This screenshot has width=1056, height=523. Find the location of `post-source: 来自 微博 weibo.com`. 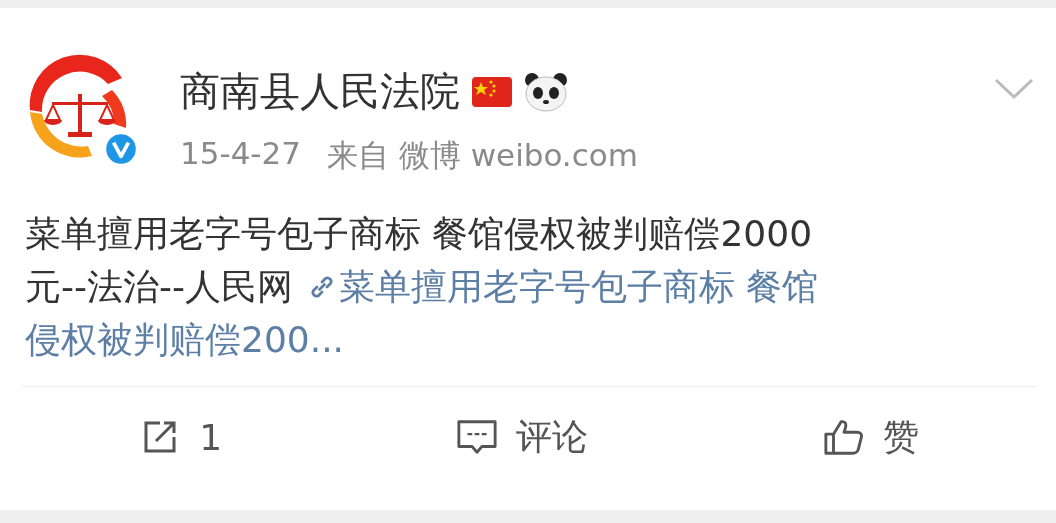

post-source: 来自 微博 weibo.com is located at coordinates (482, 155).